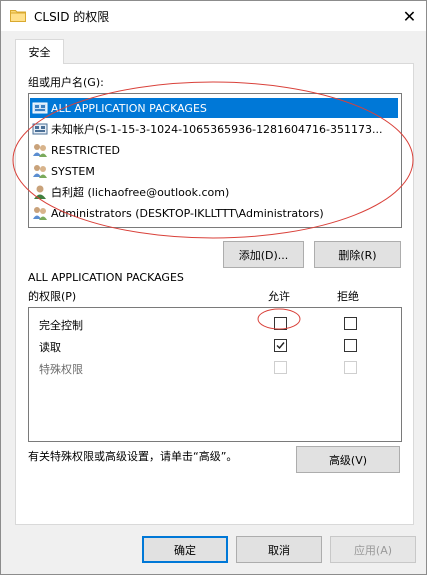  Describe the element at coordinates (214, 171) in the screenshot. I see `list-item: SYSTEM` at that location.